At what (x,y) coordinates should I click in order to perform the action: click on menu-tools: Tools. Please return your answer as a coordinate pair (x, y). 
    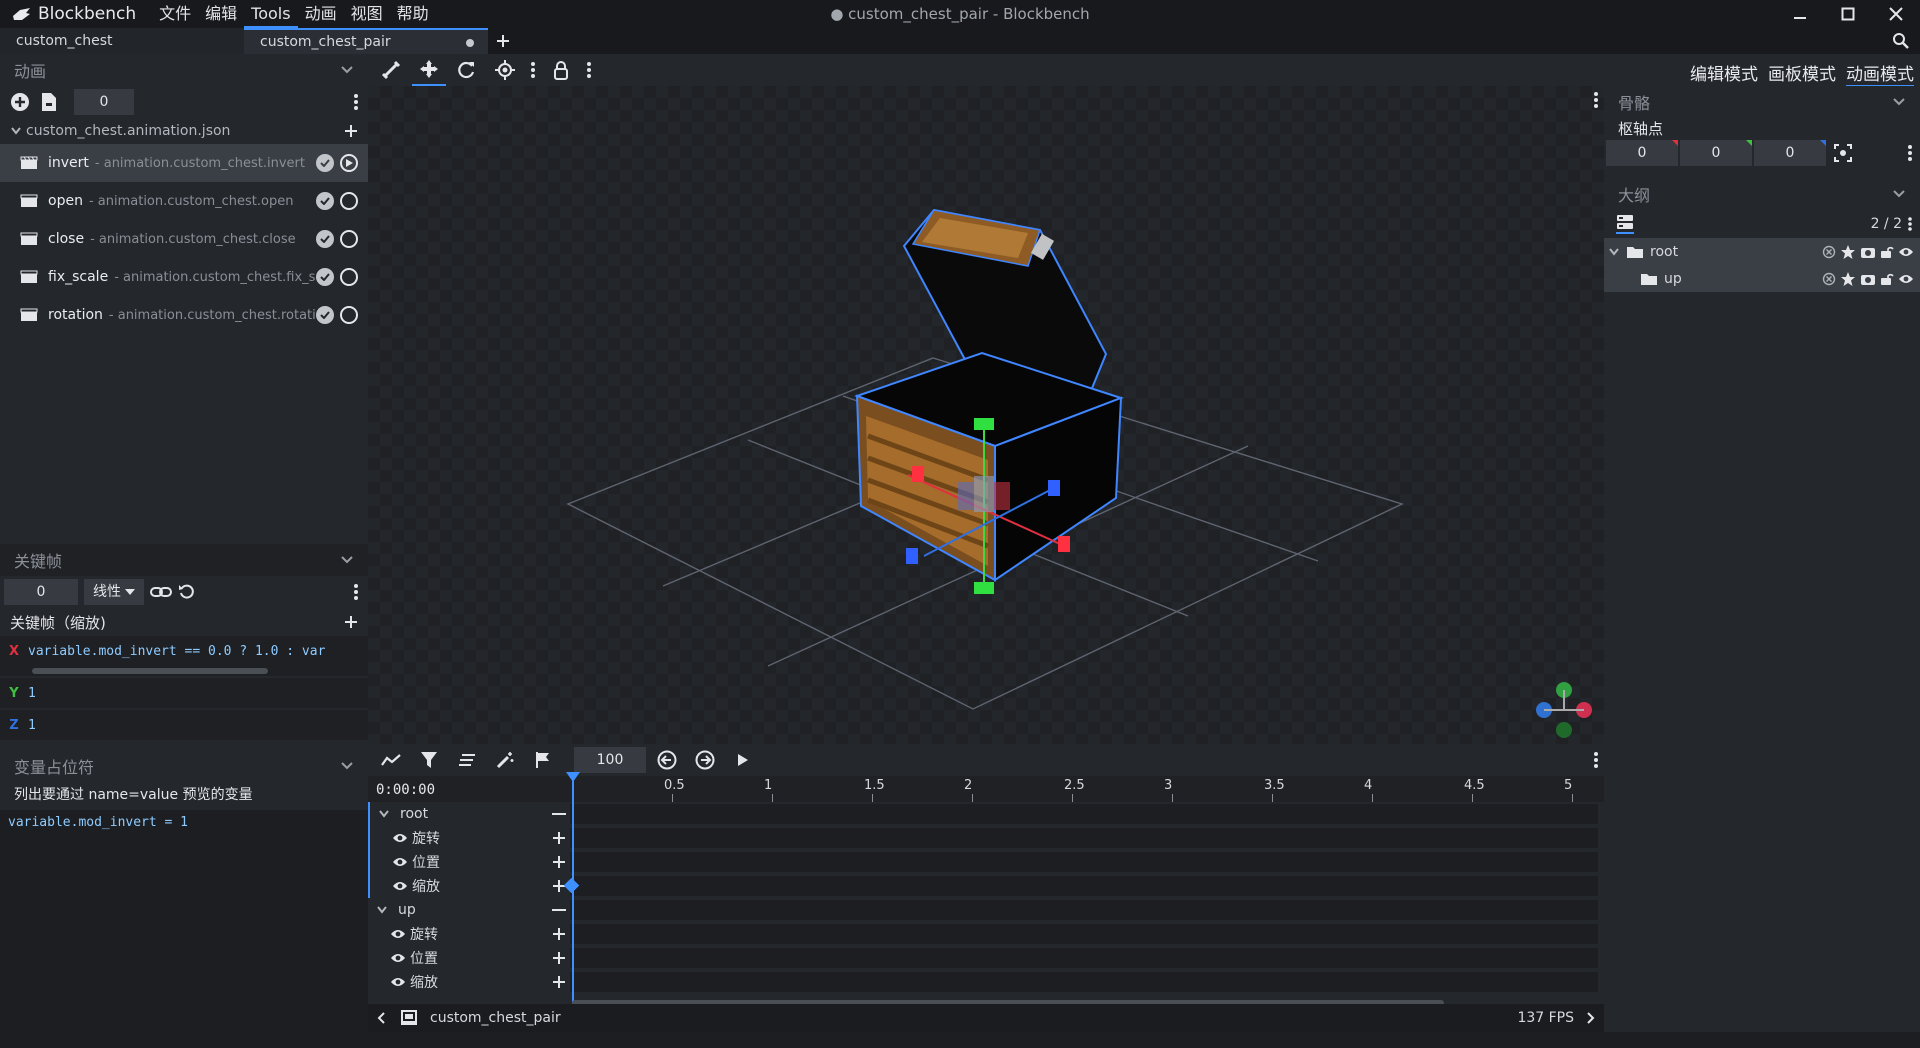
    Looking at the image, I should click on (271, 14).